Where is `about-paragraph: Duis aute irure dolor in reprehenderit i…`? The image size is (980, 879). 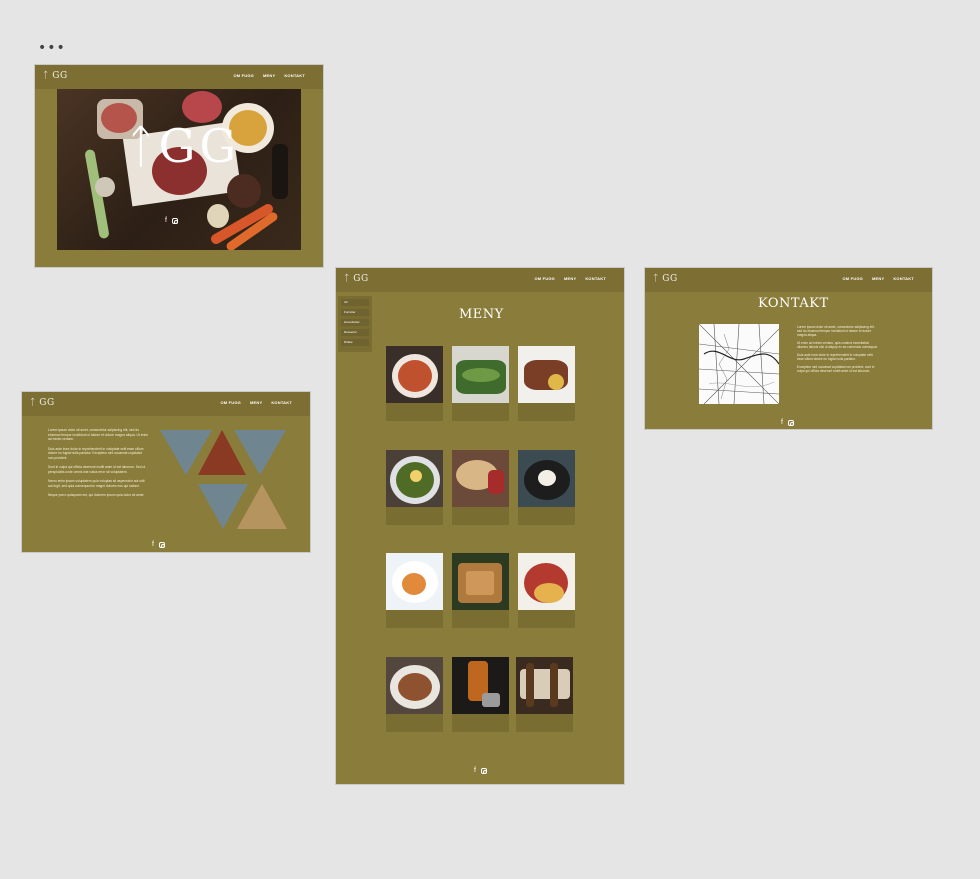 about-paragraph: Duis aute irure dolor in reprehenderit i… is located at coordinates (96, 453).